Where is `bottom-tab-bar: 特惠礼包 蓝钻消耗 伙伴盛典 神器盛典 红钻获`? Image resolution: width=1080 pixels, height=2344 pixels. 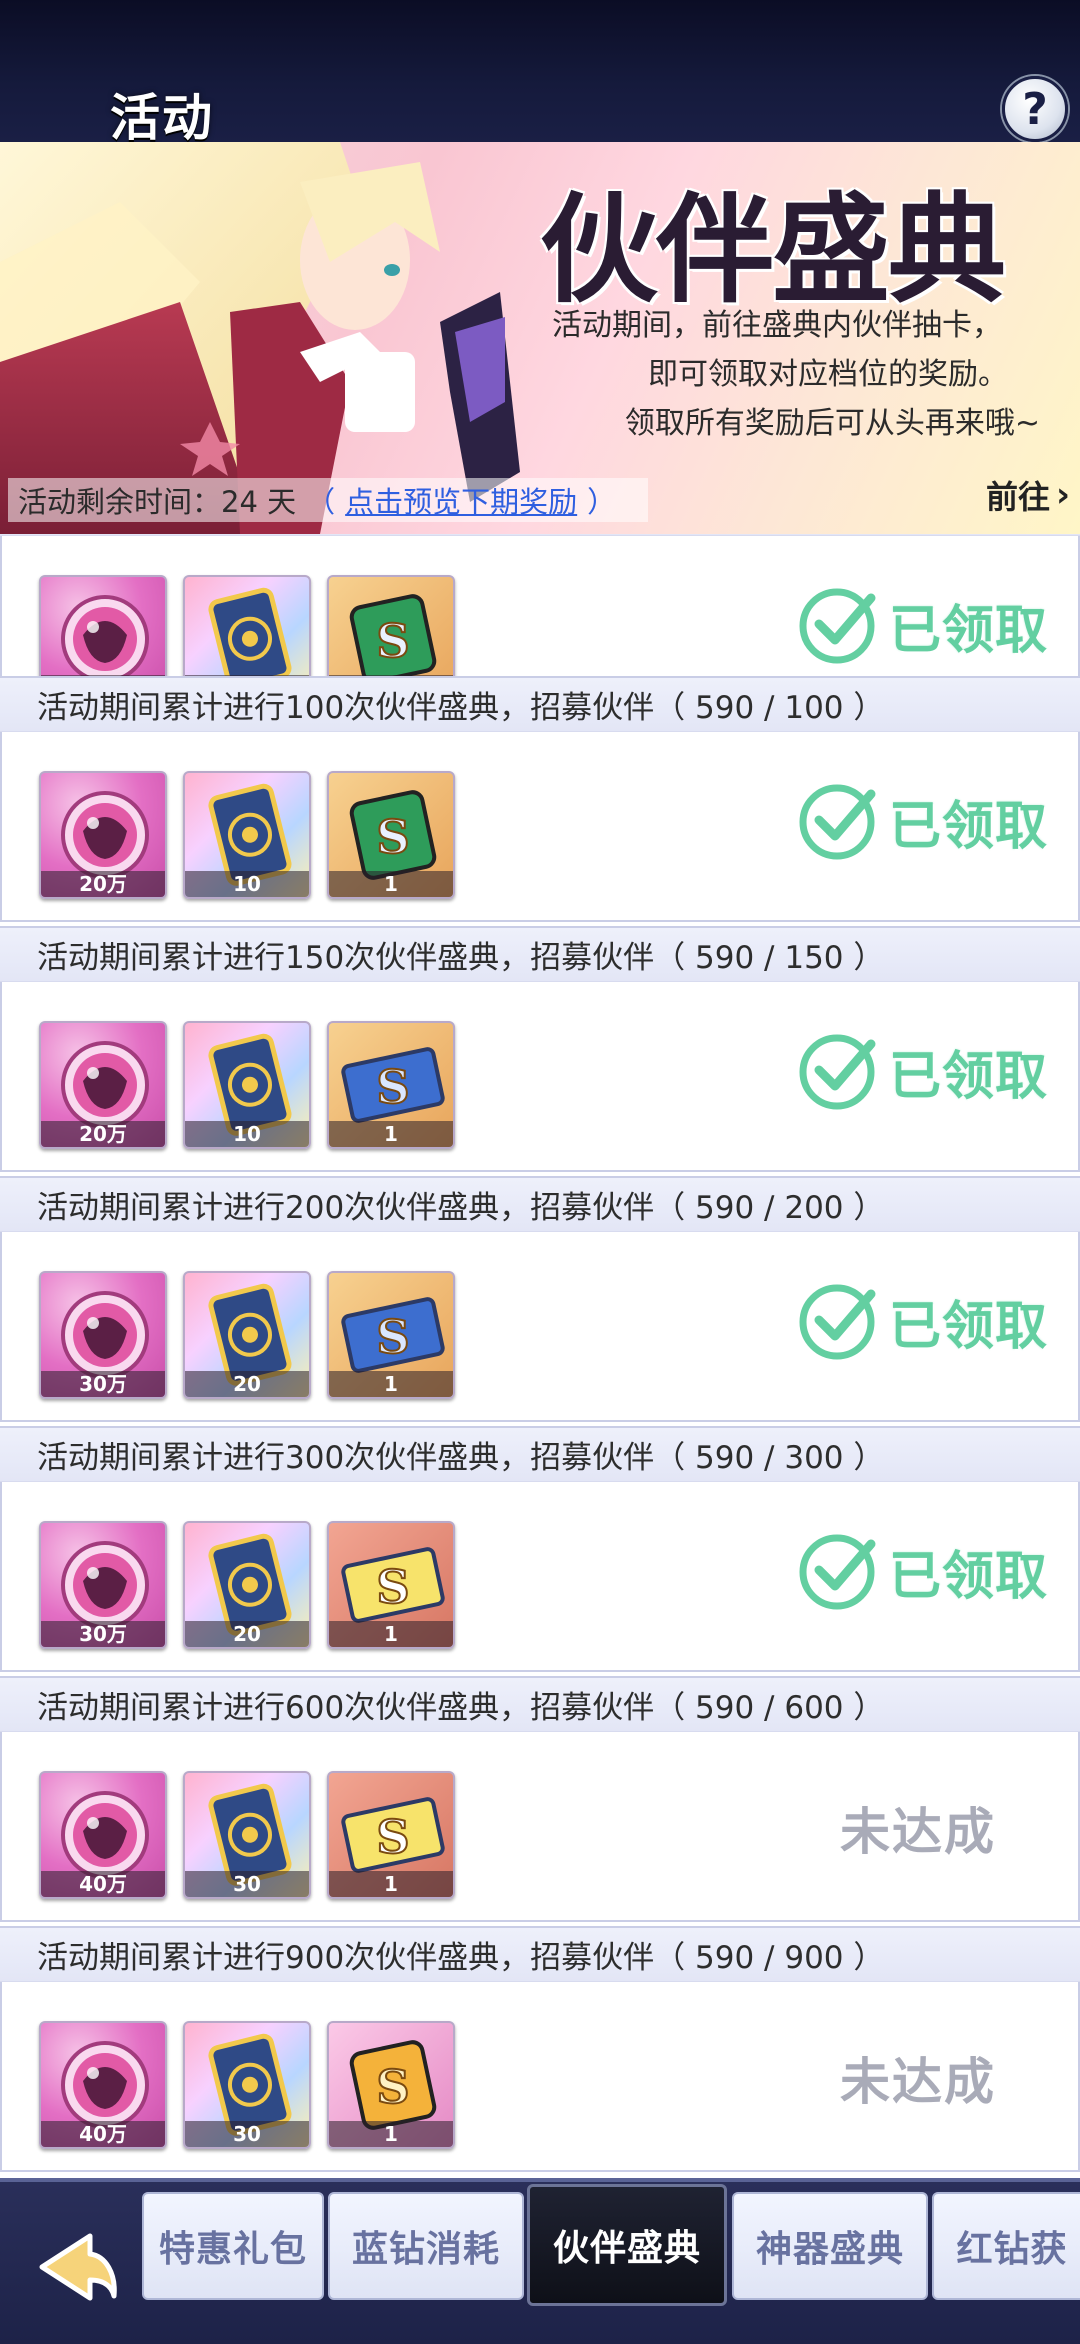
bottom-tab-bar: 特惠礼包 蓝钻消耗 伙伴盛典 神器盛典 红钻获 is located at coordinates (540, 2261).